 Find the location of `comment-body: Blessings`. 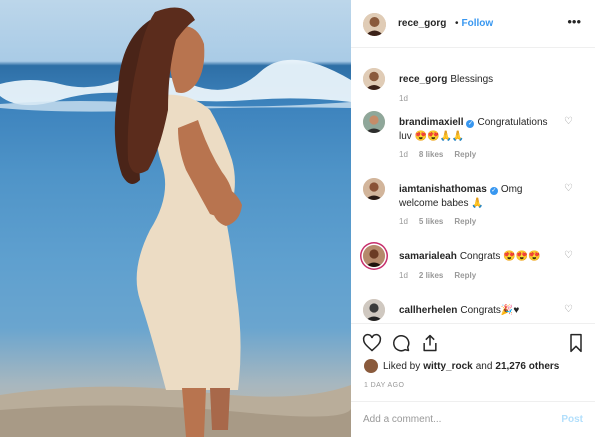

comment-body: Blessings is located at coordinates (472, 79).